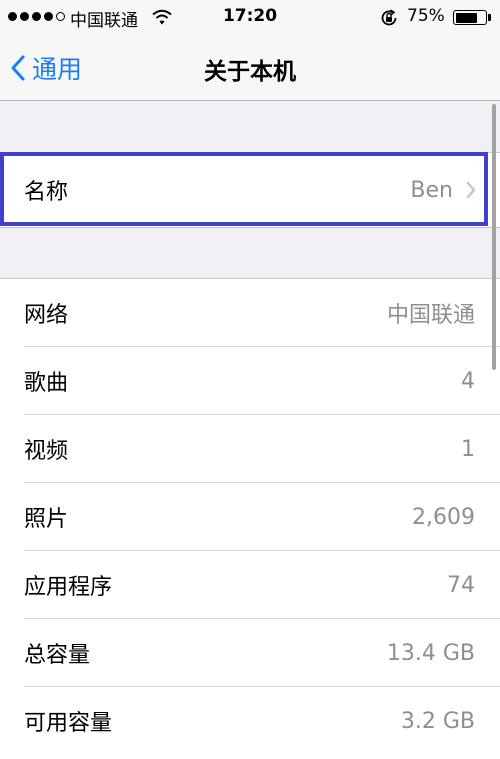  I want to click on info-value: 74, so click(461, 585).